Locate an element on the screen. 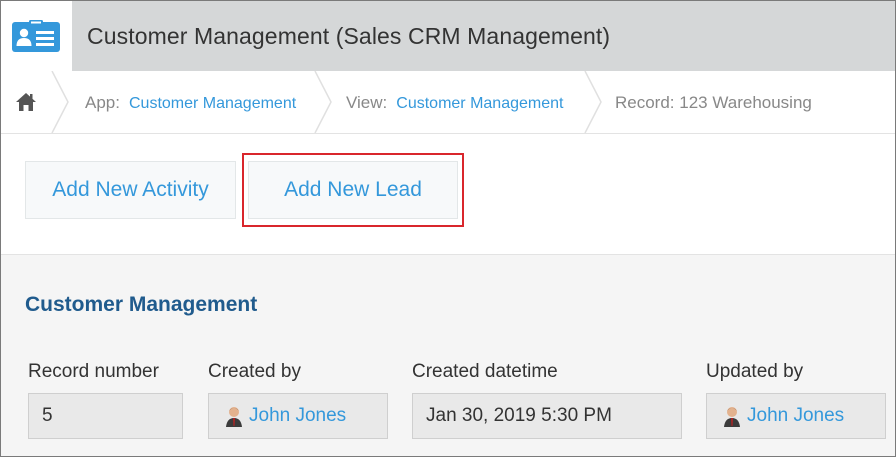 This screenshot has width=896, height=457. updated-by-value: John Jones is located at coordinates (796, 416).